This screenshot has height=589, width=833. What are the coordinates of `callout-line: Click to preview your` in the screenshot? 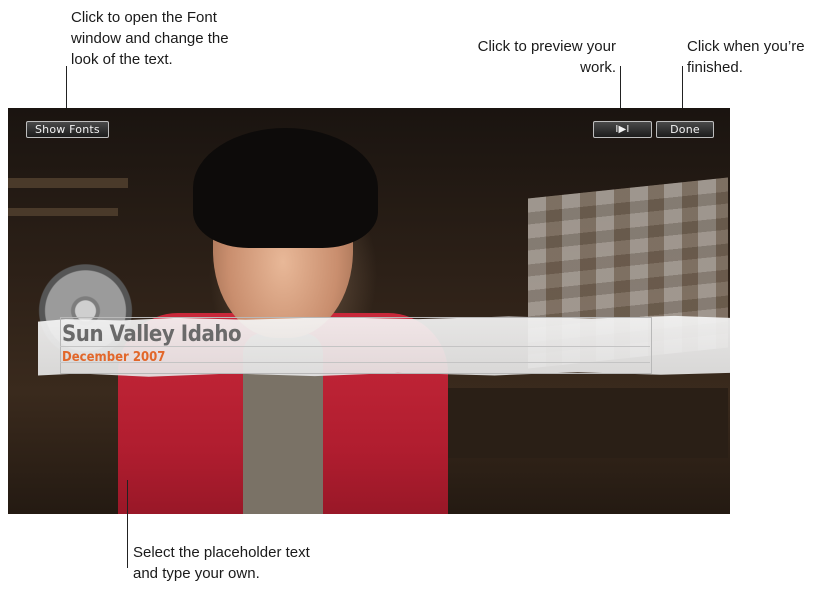 It's located at (546, 46).